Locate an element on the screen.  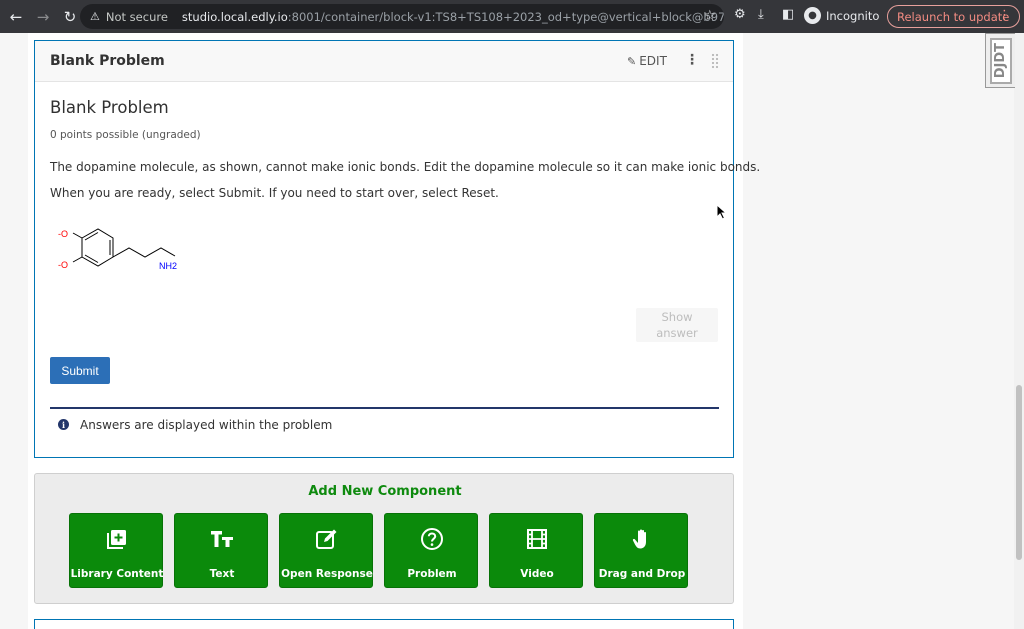
dopamine-structure: -O -O NH2 is located at coordinates (117, 249).